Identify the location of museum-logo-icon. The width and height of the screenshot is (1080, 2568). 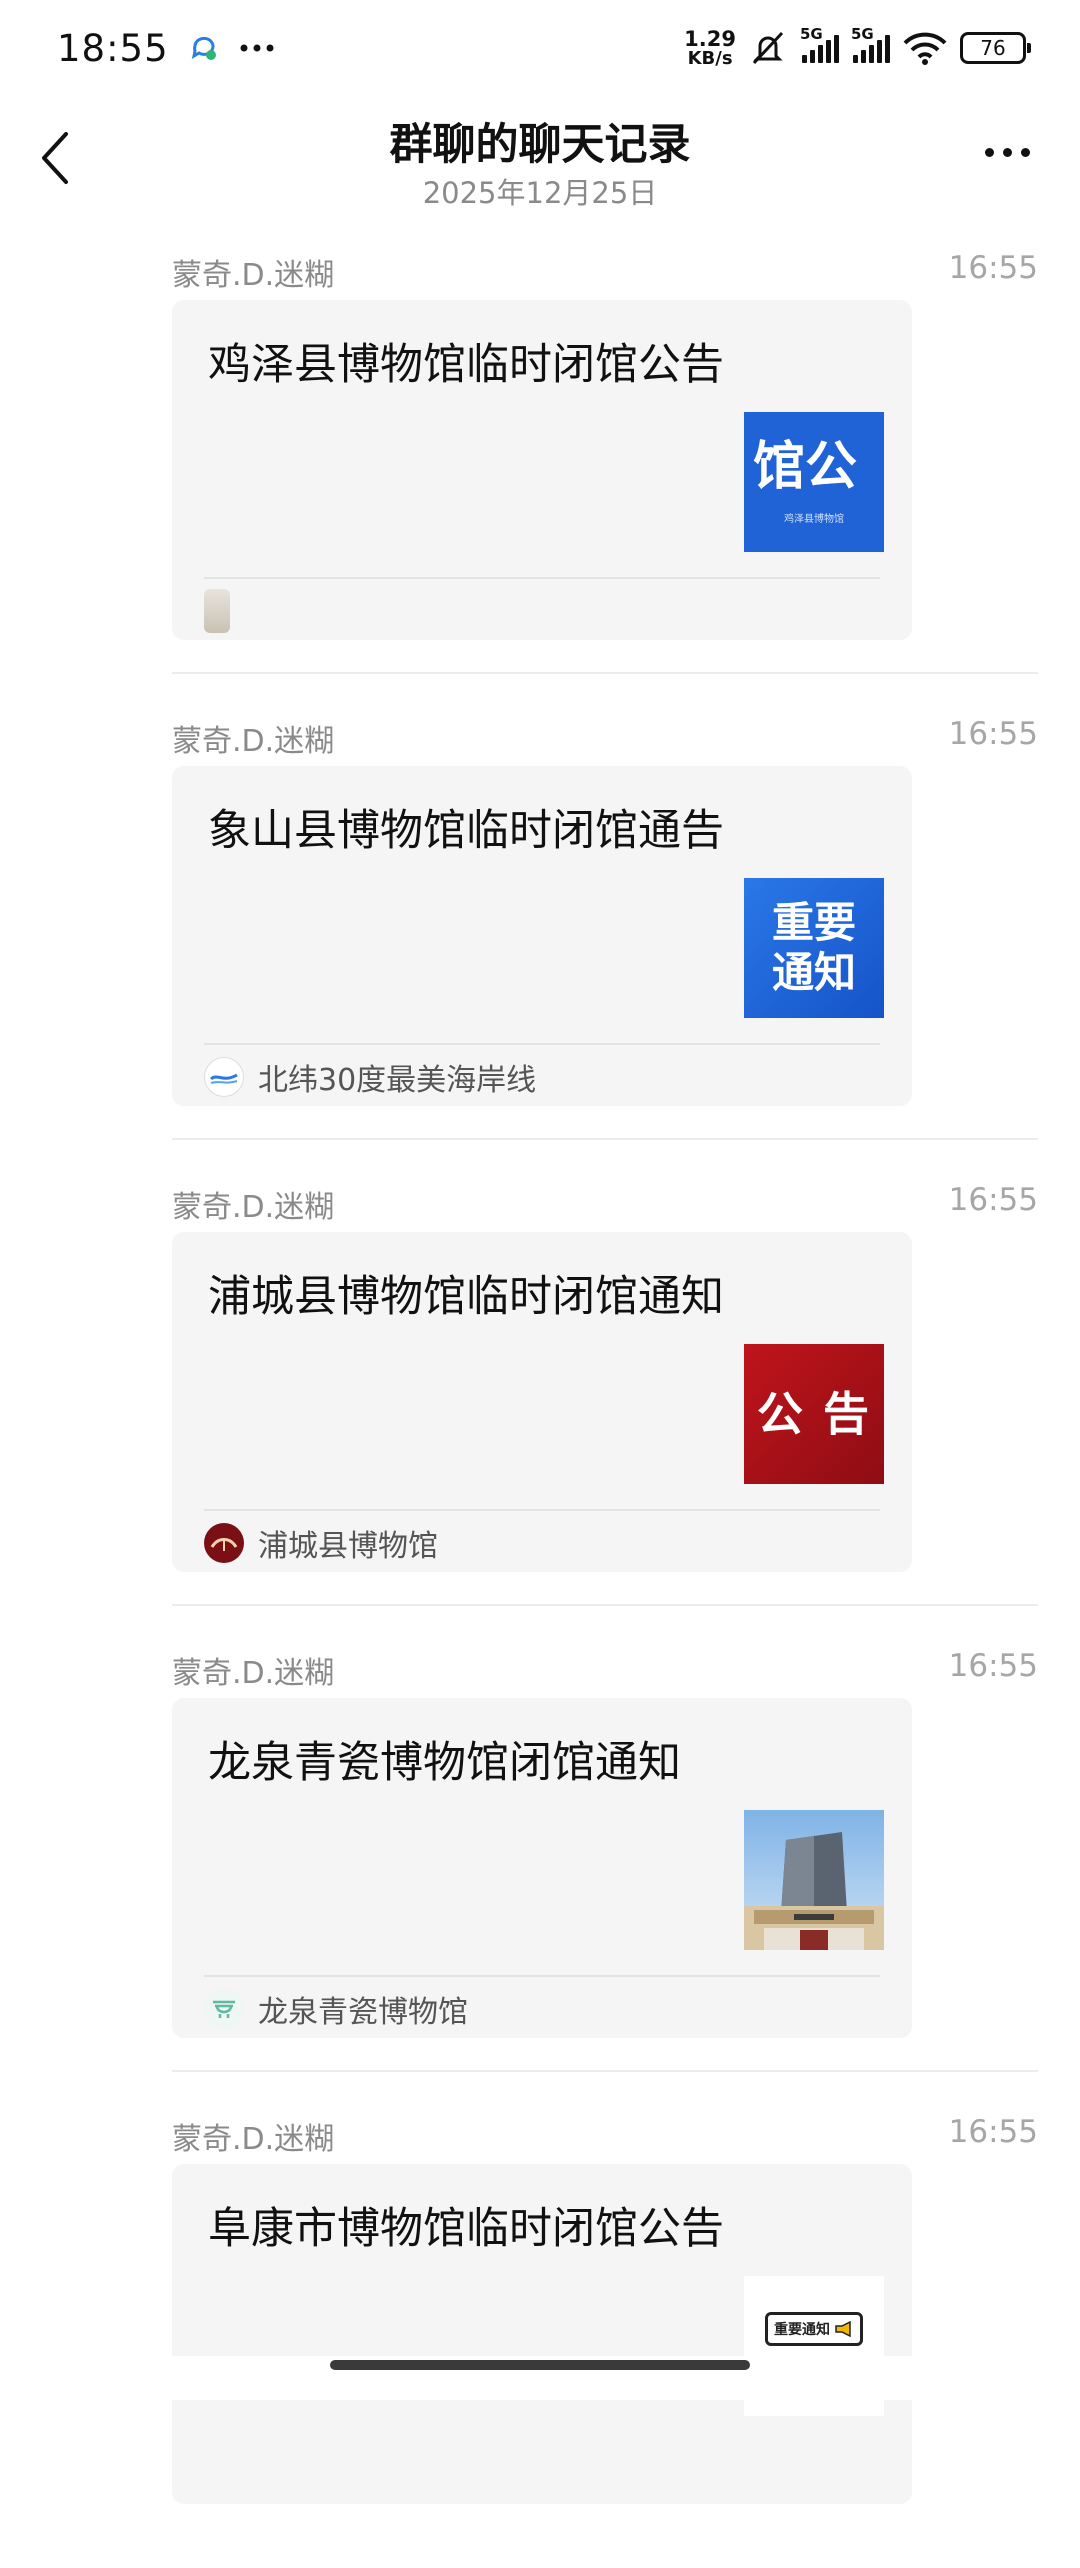
(224, 1544).